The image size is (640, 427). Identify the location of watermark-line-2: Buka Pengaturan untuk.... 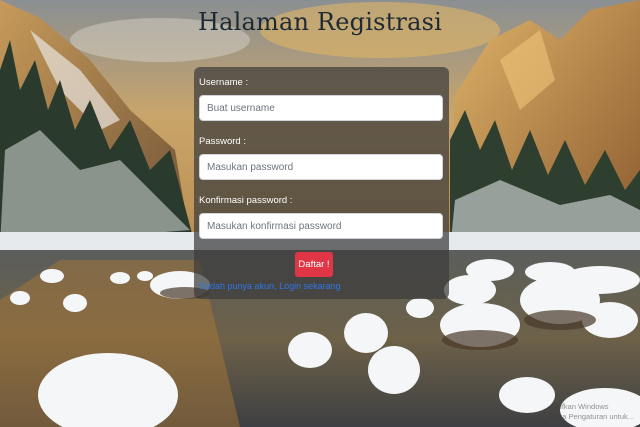
(591, 416).